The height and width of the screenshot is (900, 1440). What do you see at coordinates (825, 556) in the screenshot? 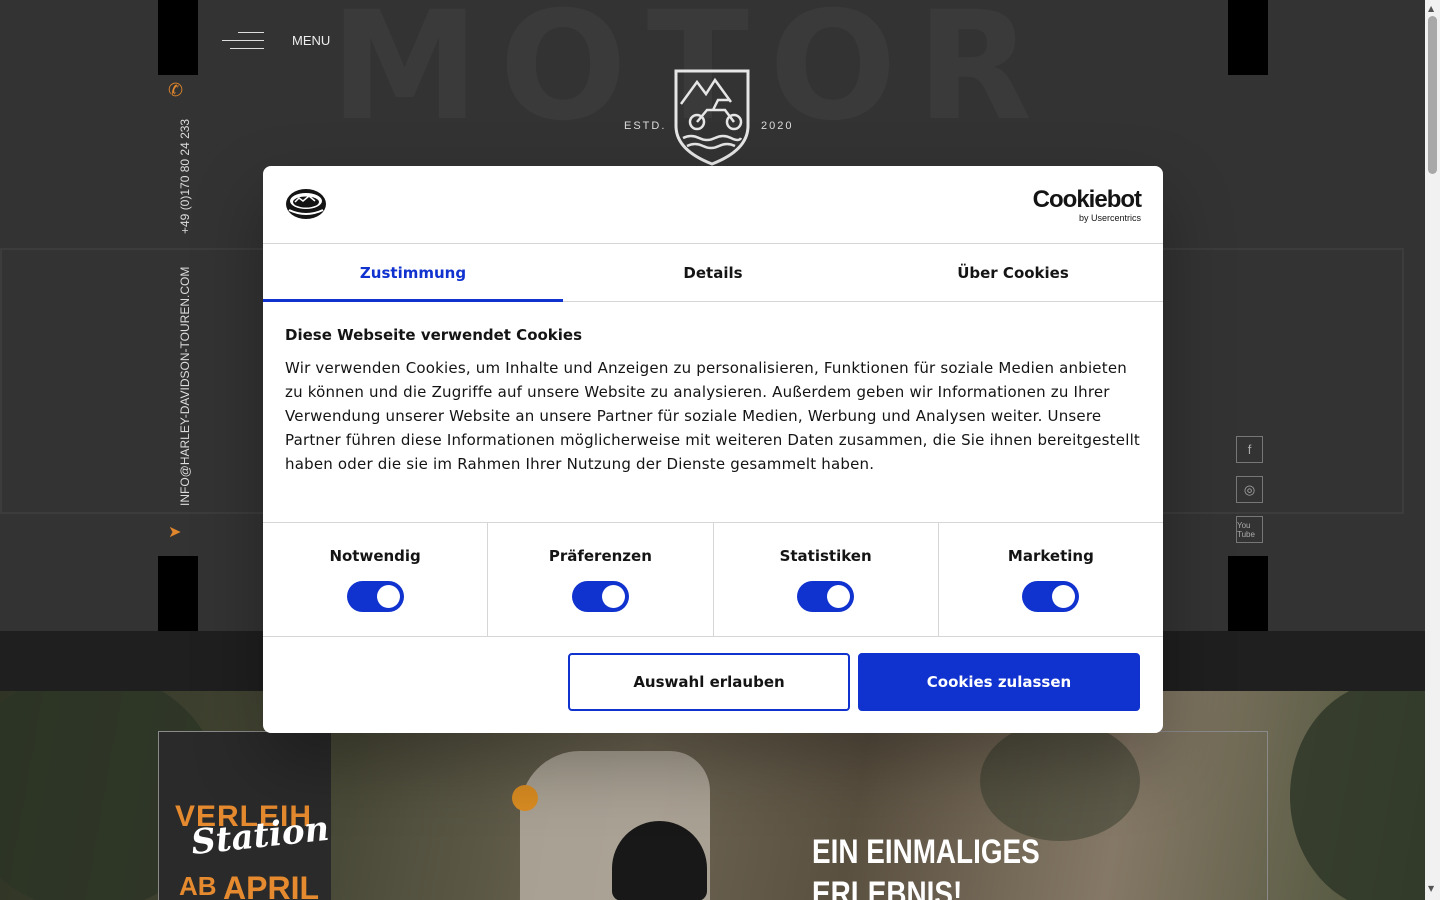
I see `category-label: Statistiken` at bounding box center [825, 556].